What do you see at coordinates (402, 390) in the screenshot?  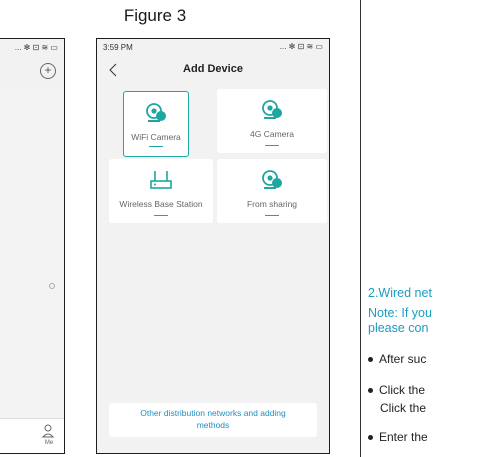 I see `bullet2-text: Click the` at bounding box center [402, 390].